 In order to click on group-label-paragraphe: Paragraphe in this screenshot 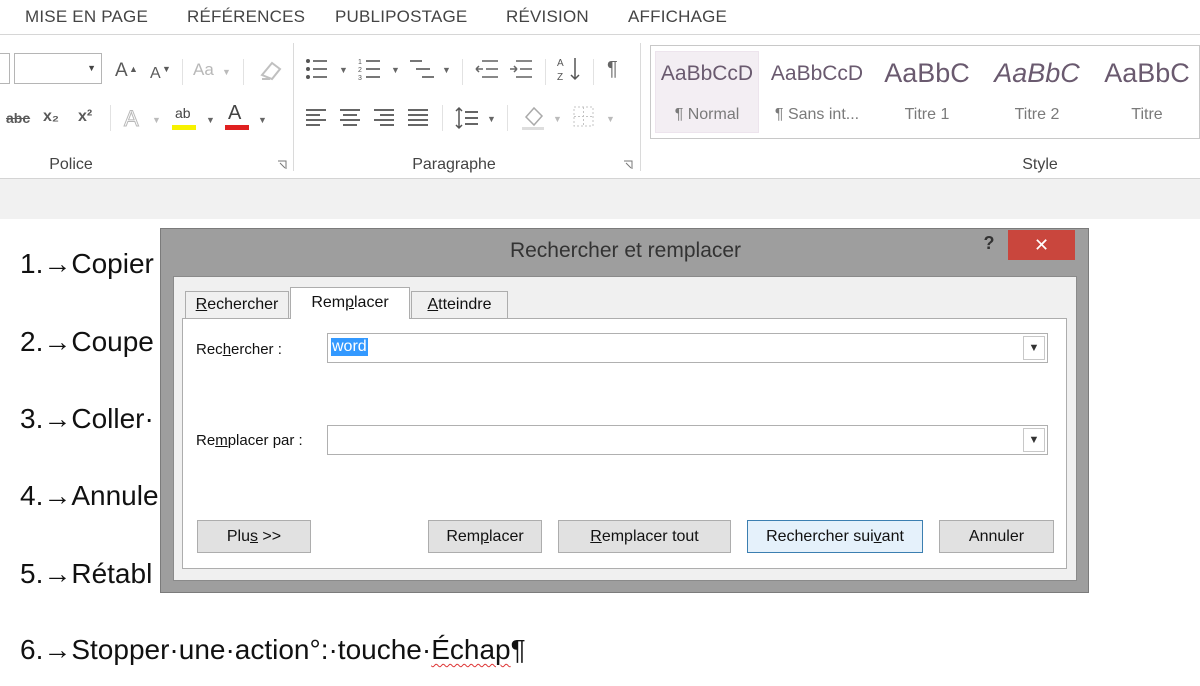, I will do `click(454, 164)`.